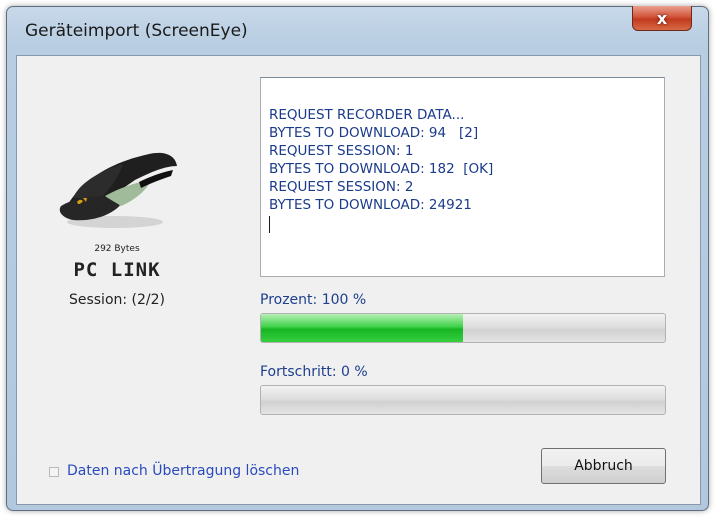 Image resolution: width=715 pixels, height=517 pixels. What do you see at coordinates (183, 471) in the screenshot?
I see `delete-after-transfer-label: Daten nach Übertragung löschen` at bounding box center [183, 471].